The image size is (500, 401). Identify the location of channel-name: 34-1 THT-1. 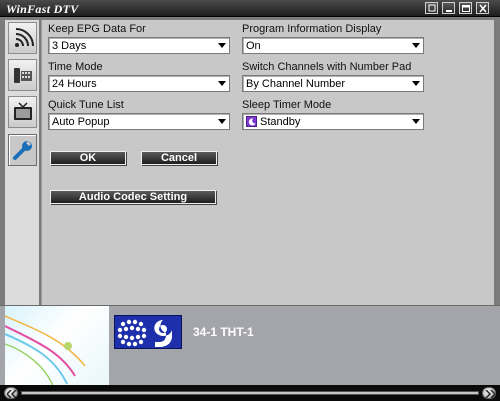
(223, 332).